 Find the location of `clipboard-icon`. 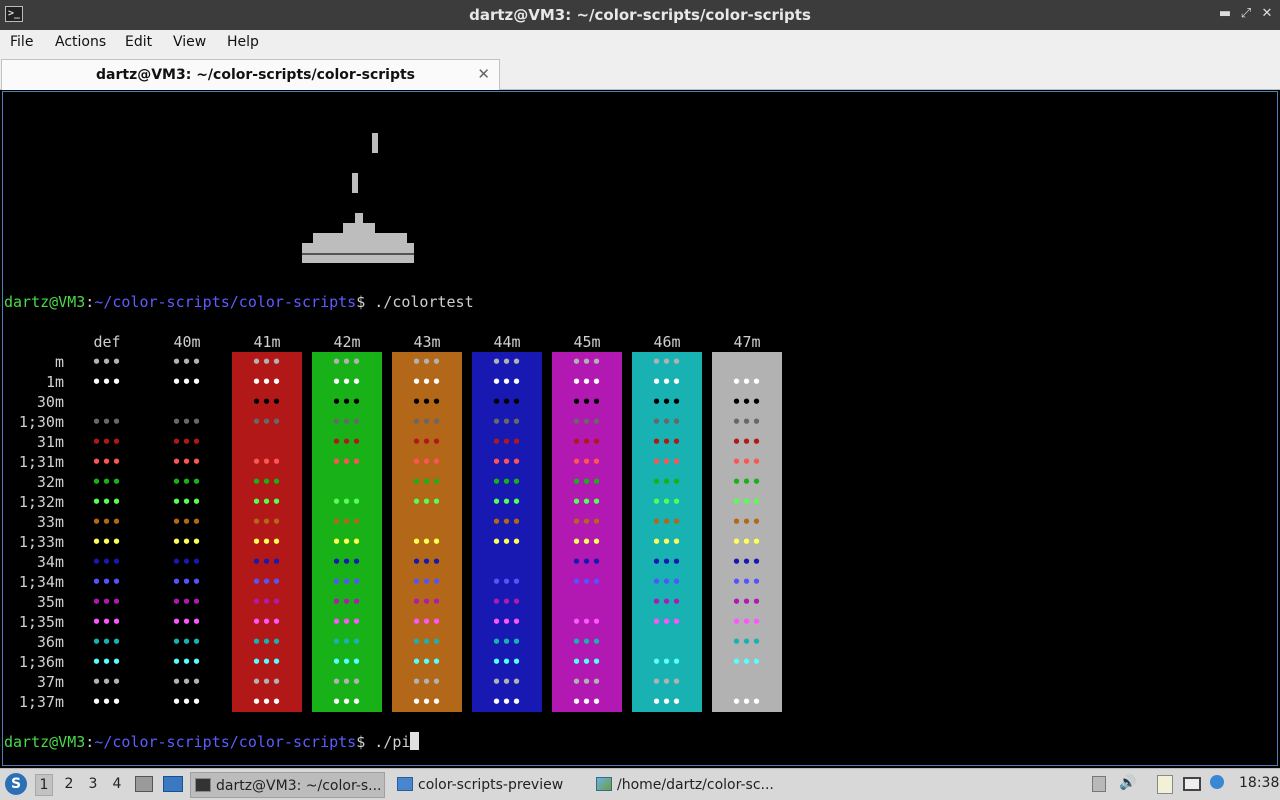

clipboard-icon is located at coordinates (1165, 784).